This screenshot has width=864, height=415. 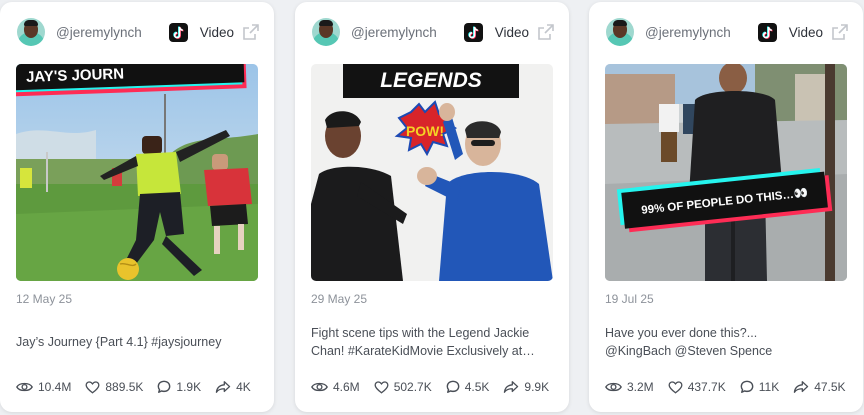 I want to click on views-count: 4.6M, so click(x=346, y=387).